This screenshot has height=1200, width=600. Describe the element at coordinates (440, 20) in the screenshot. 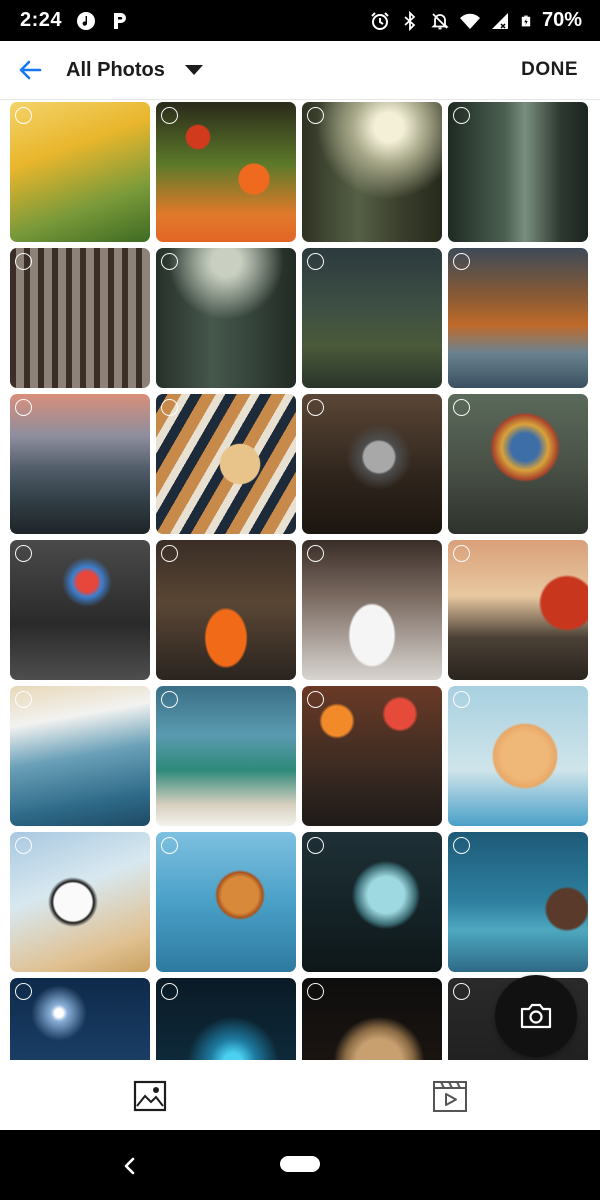

I see `bell-off-icon` at that location.